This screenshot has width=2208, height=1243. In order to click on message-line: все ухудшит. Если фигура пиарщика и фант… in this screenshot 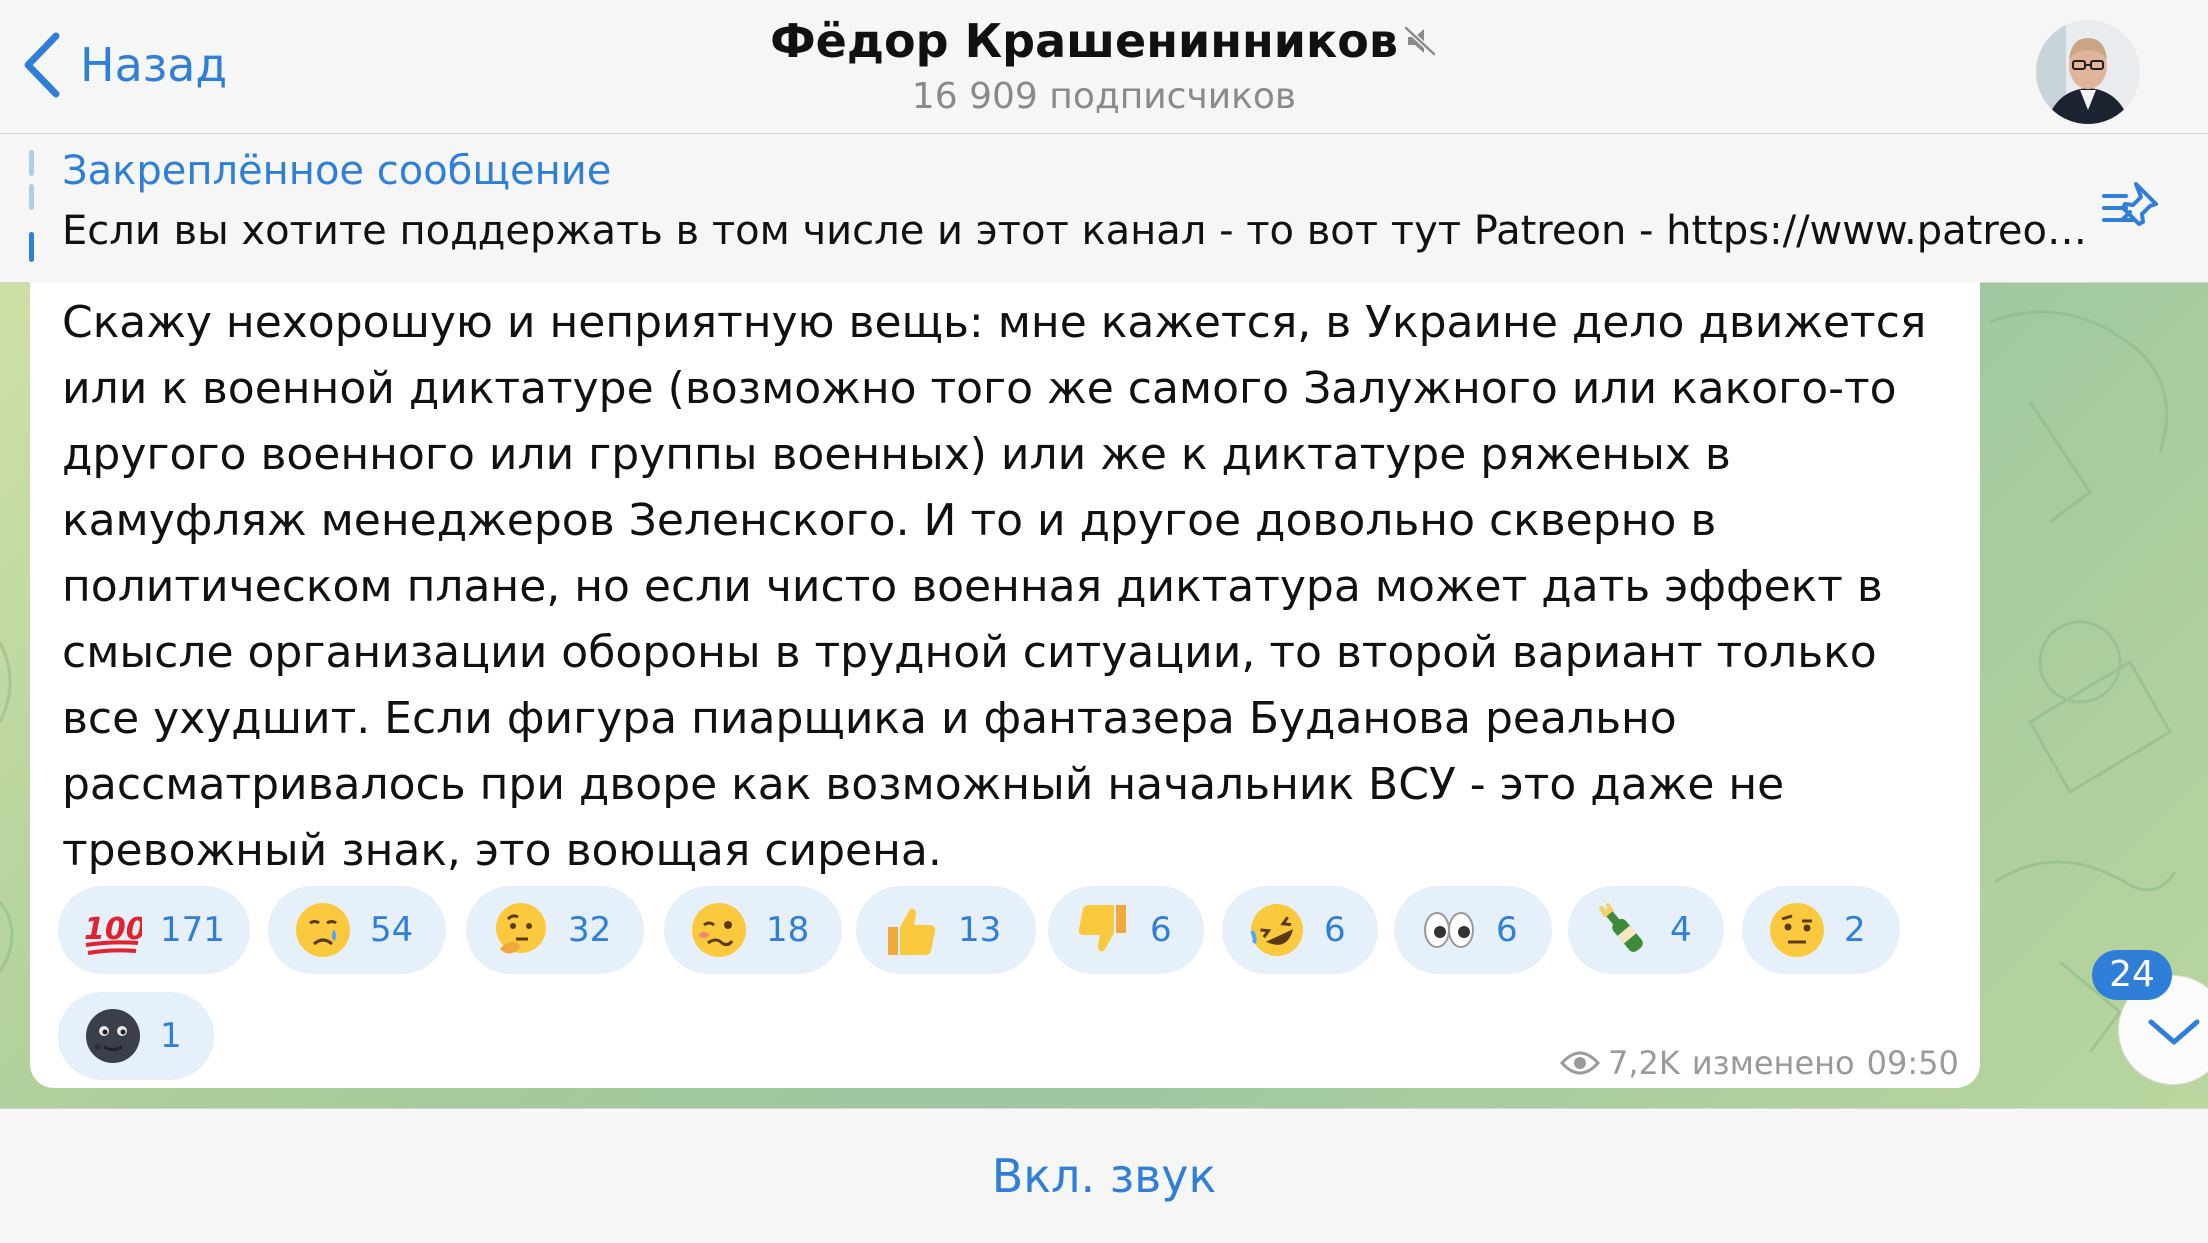, I will do `click(869, 718)`.